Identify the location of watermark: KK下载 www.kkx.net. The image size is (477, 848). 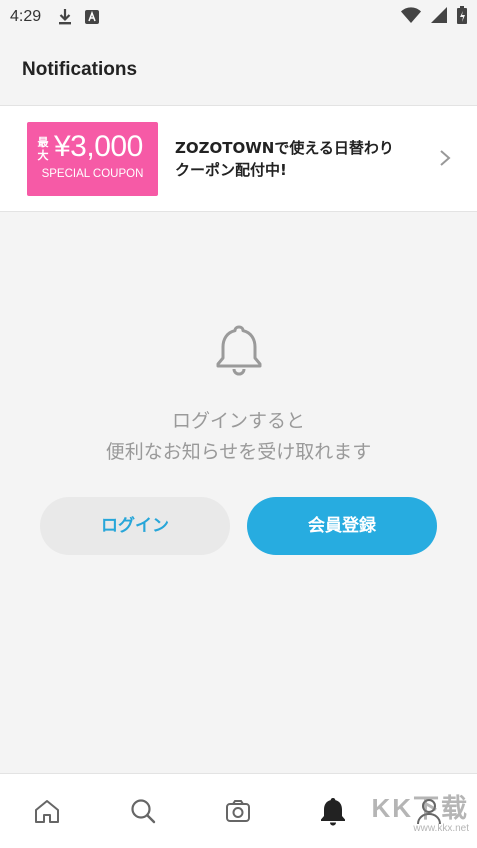
(420, 811).